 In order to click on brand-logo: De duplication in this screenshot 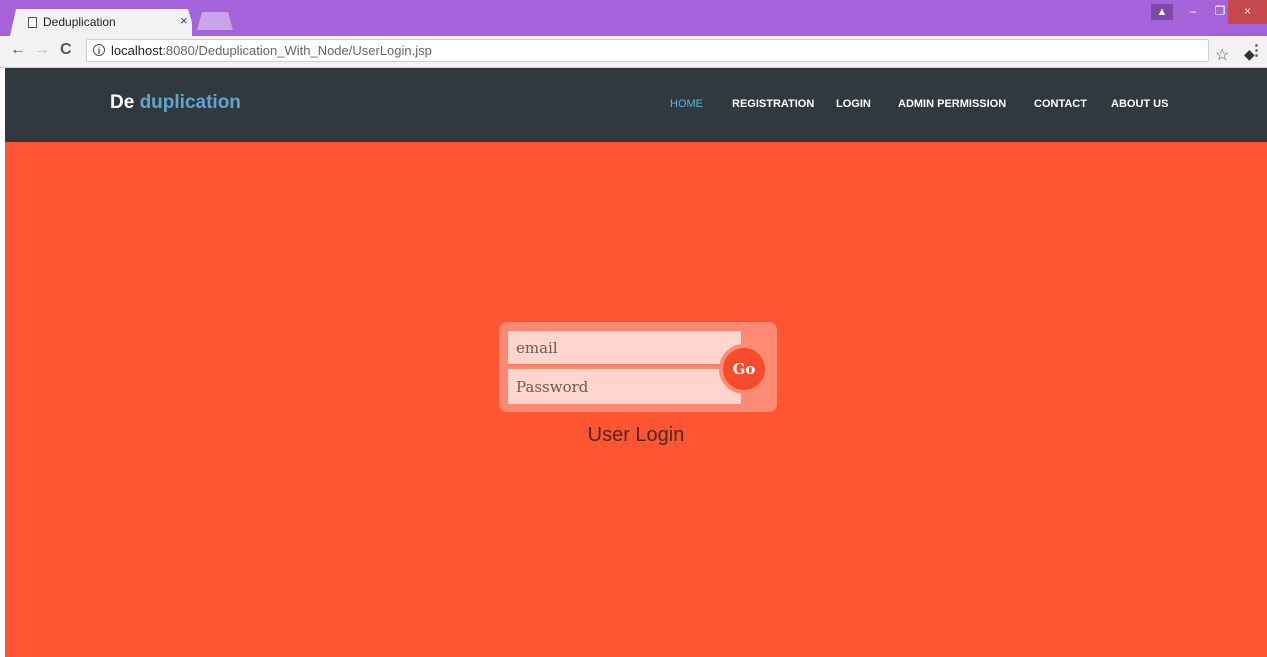, I will do `click(175, 103)`.